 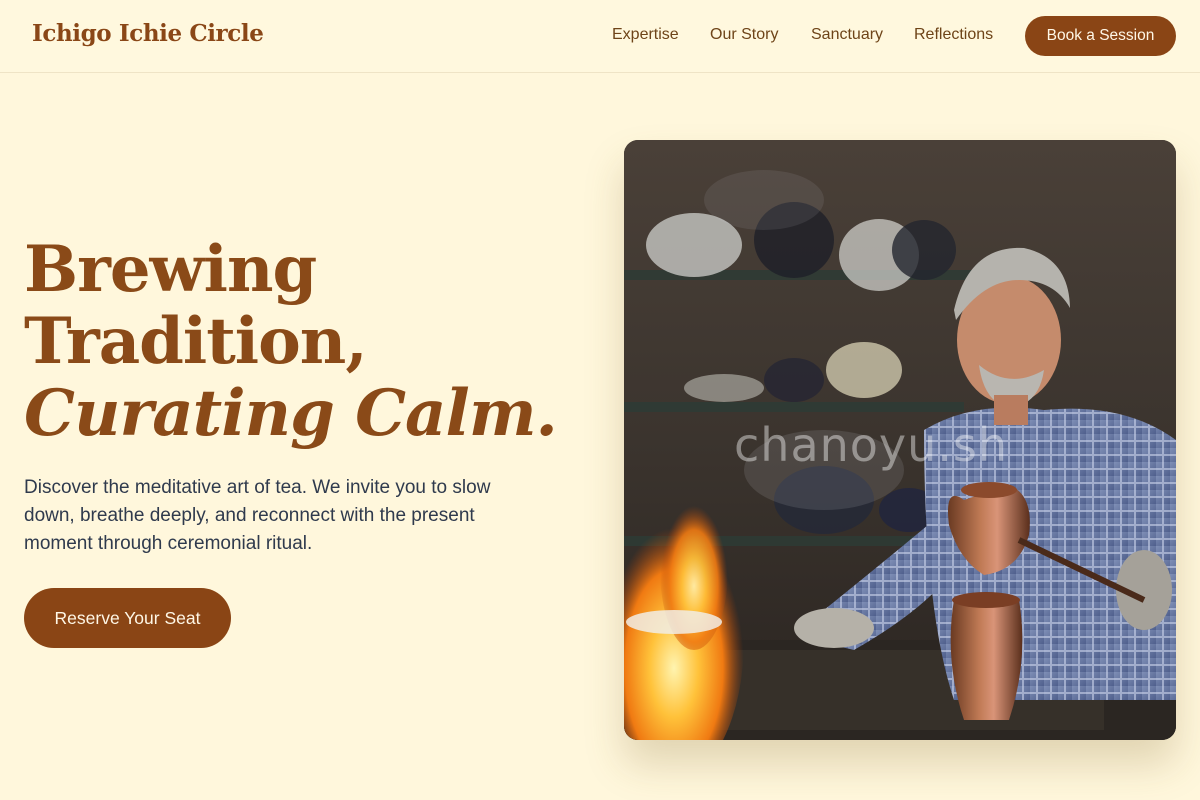 I want to click on headline-line-3: Curating Calm., so click(x=291, y=413).